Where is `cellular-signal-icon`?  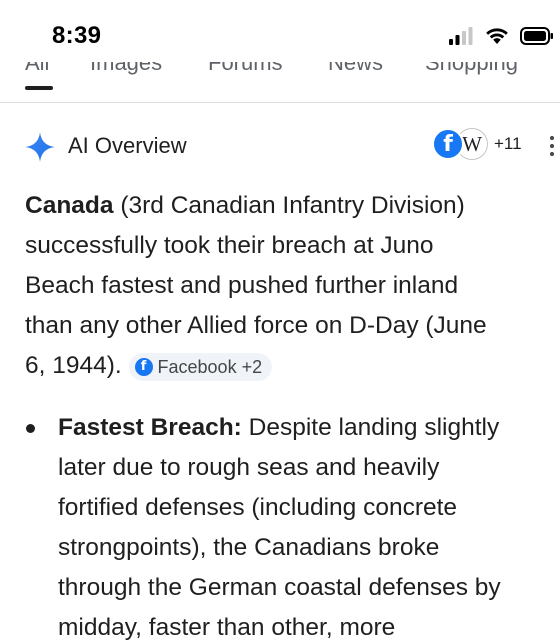
cellular-signal-icon is located at coordinates (461, 35).